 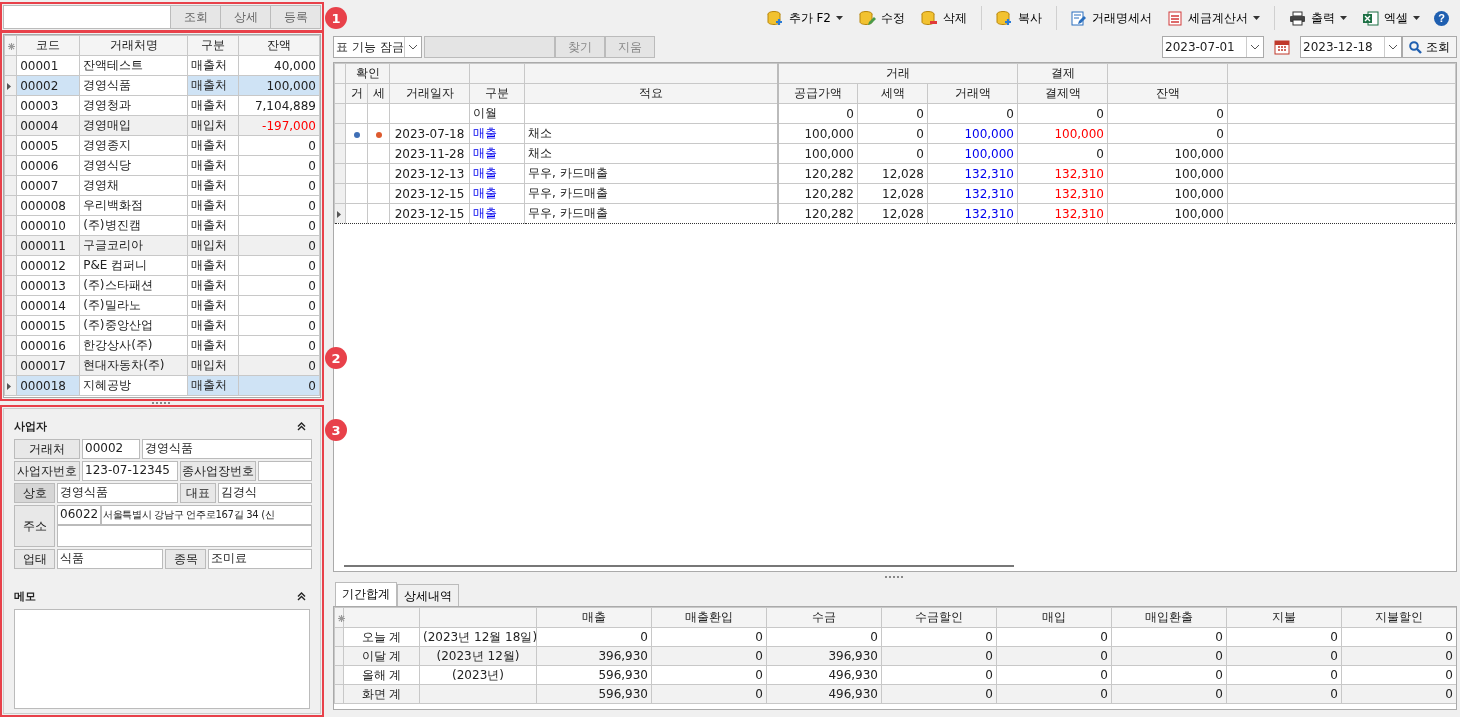 What do you see at coordinates (48, 165) in the screenshot?
I see `table-cell: 00006` at bounding box center [48, 165].